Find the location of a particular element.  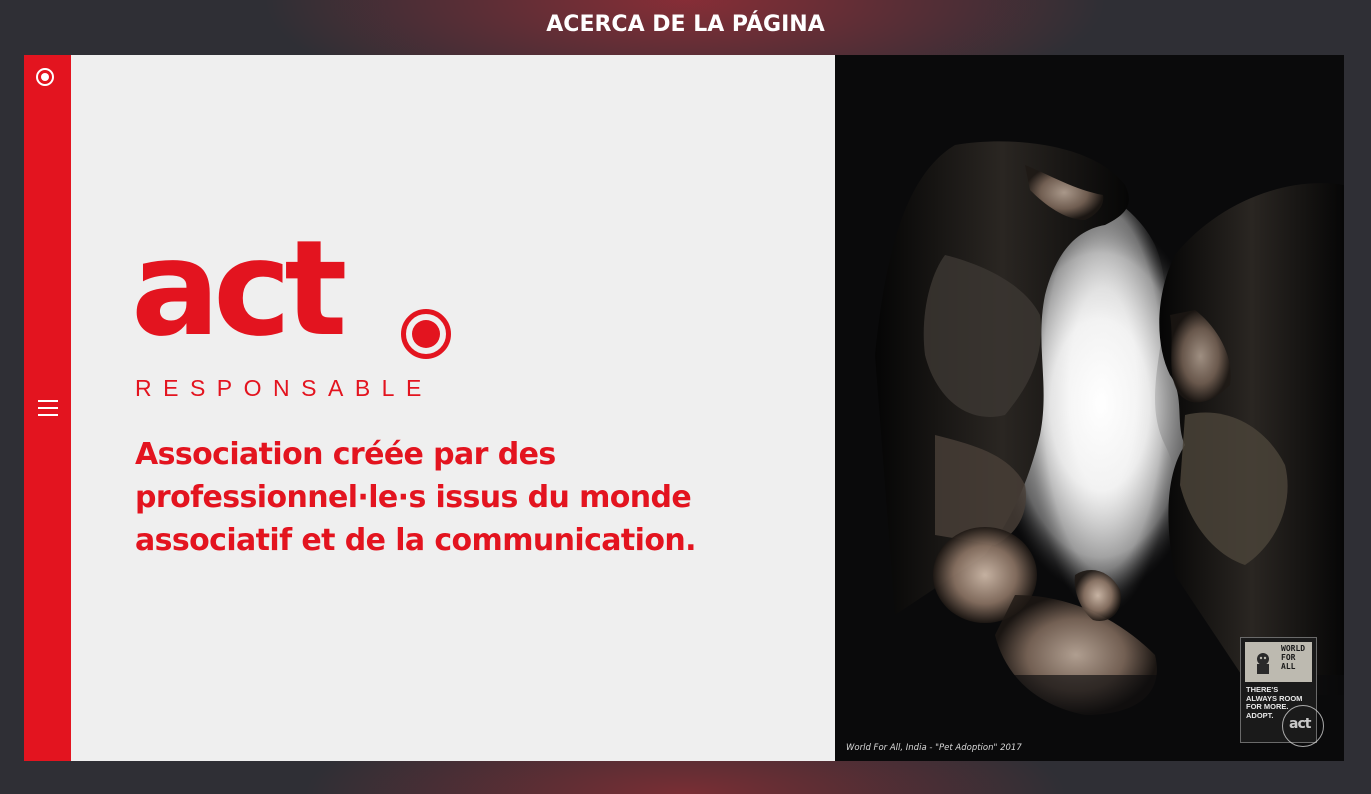

tagline-line: associatif et de la communication. is located at coordinates (416, 540).